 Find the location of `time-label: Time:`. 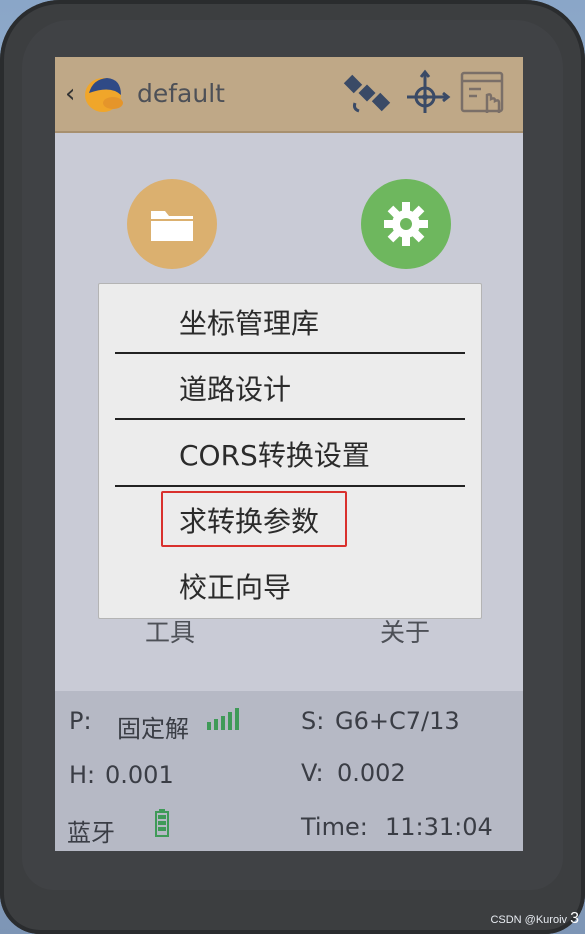

time-label: Time: is located at coordinates (334, 827).